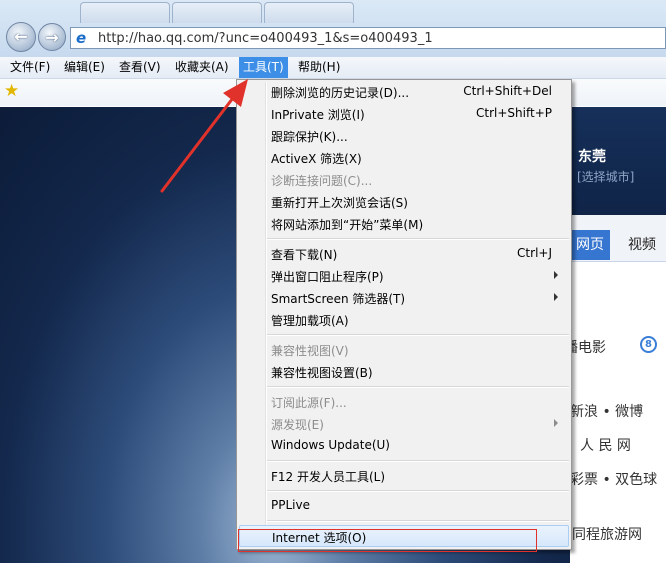  Describe the element at coordinates (613, 479) in the screenshot. I see `link-item: 彩票 • 双色球` at that location.